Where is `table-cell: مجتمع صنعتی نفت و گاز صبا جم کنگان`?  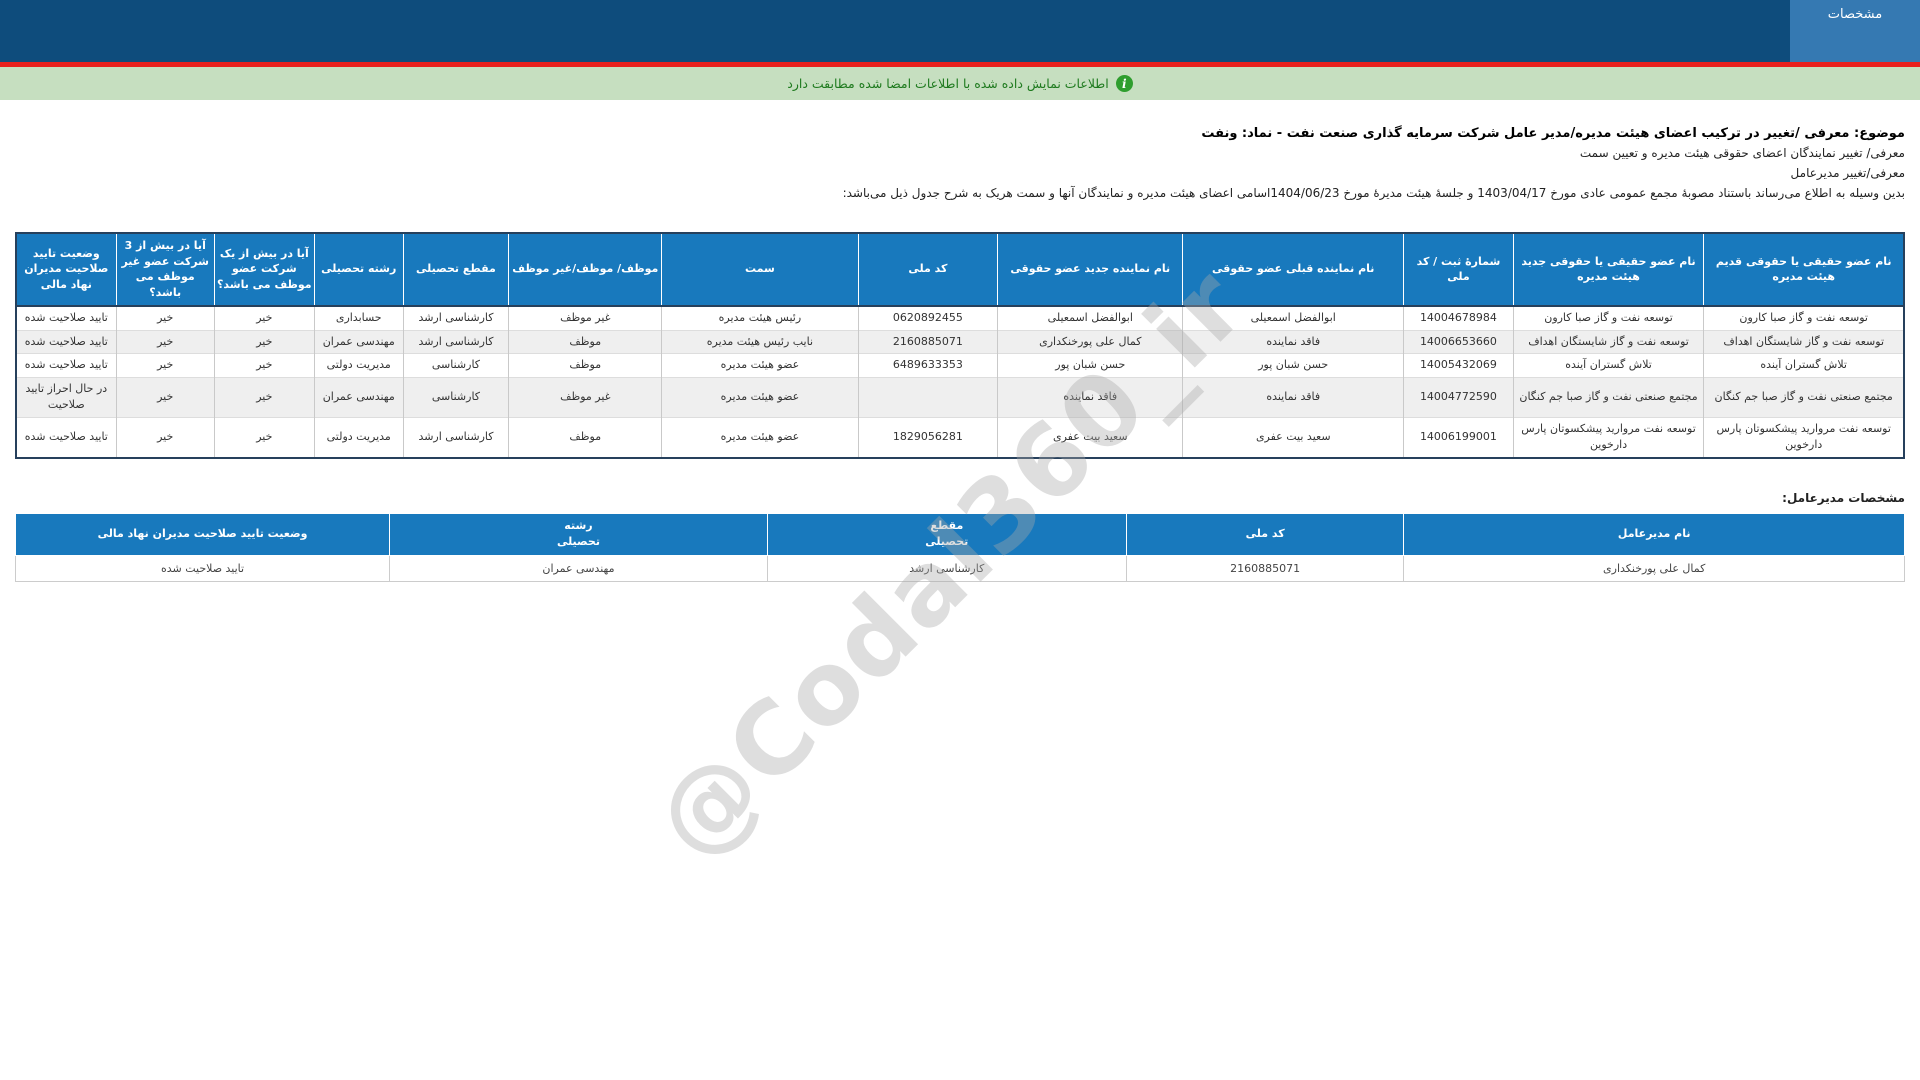 table-cell: مجتمع صنعتی نفت و گاز صبا جم کنگان is located at coordinates (1608, 397).